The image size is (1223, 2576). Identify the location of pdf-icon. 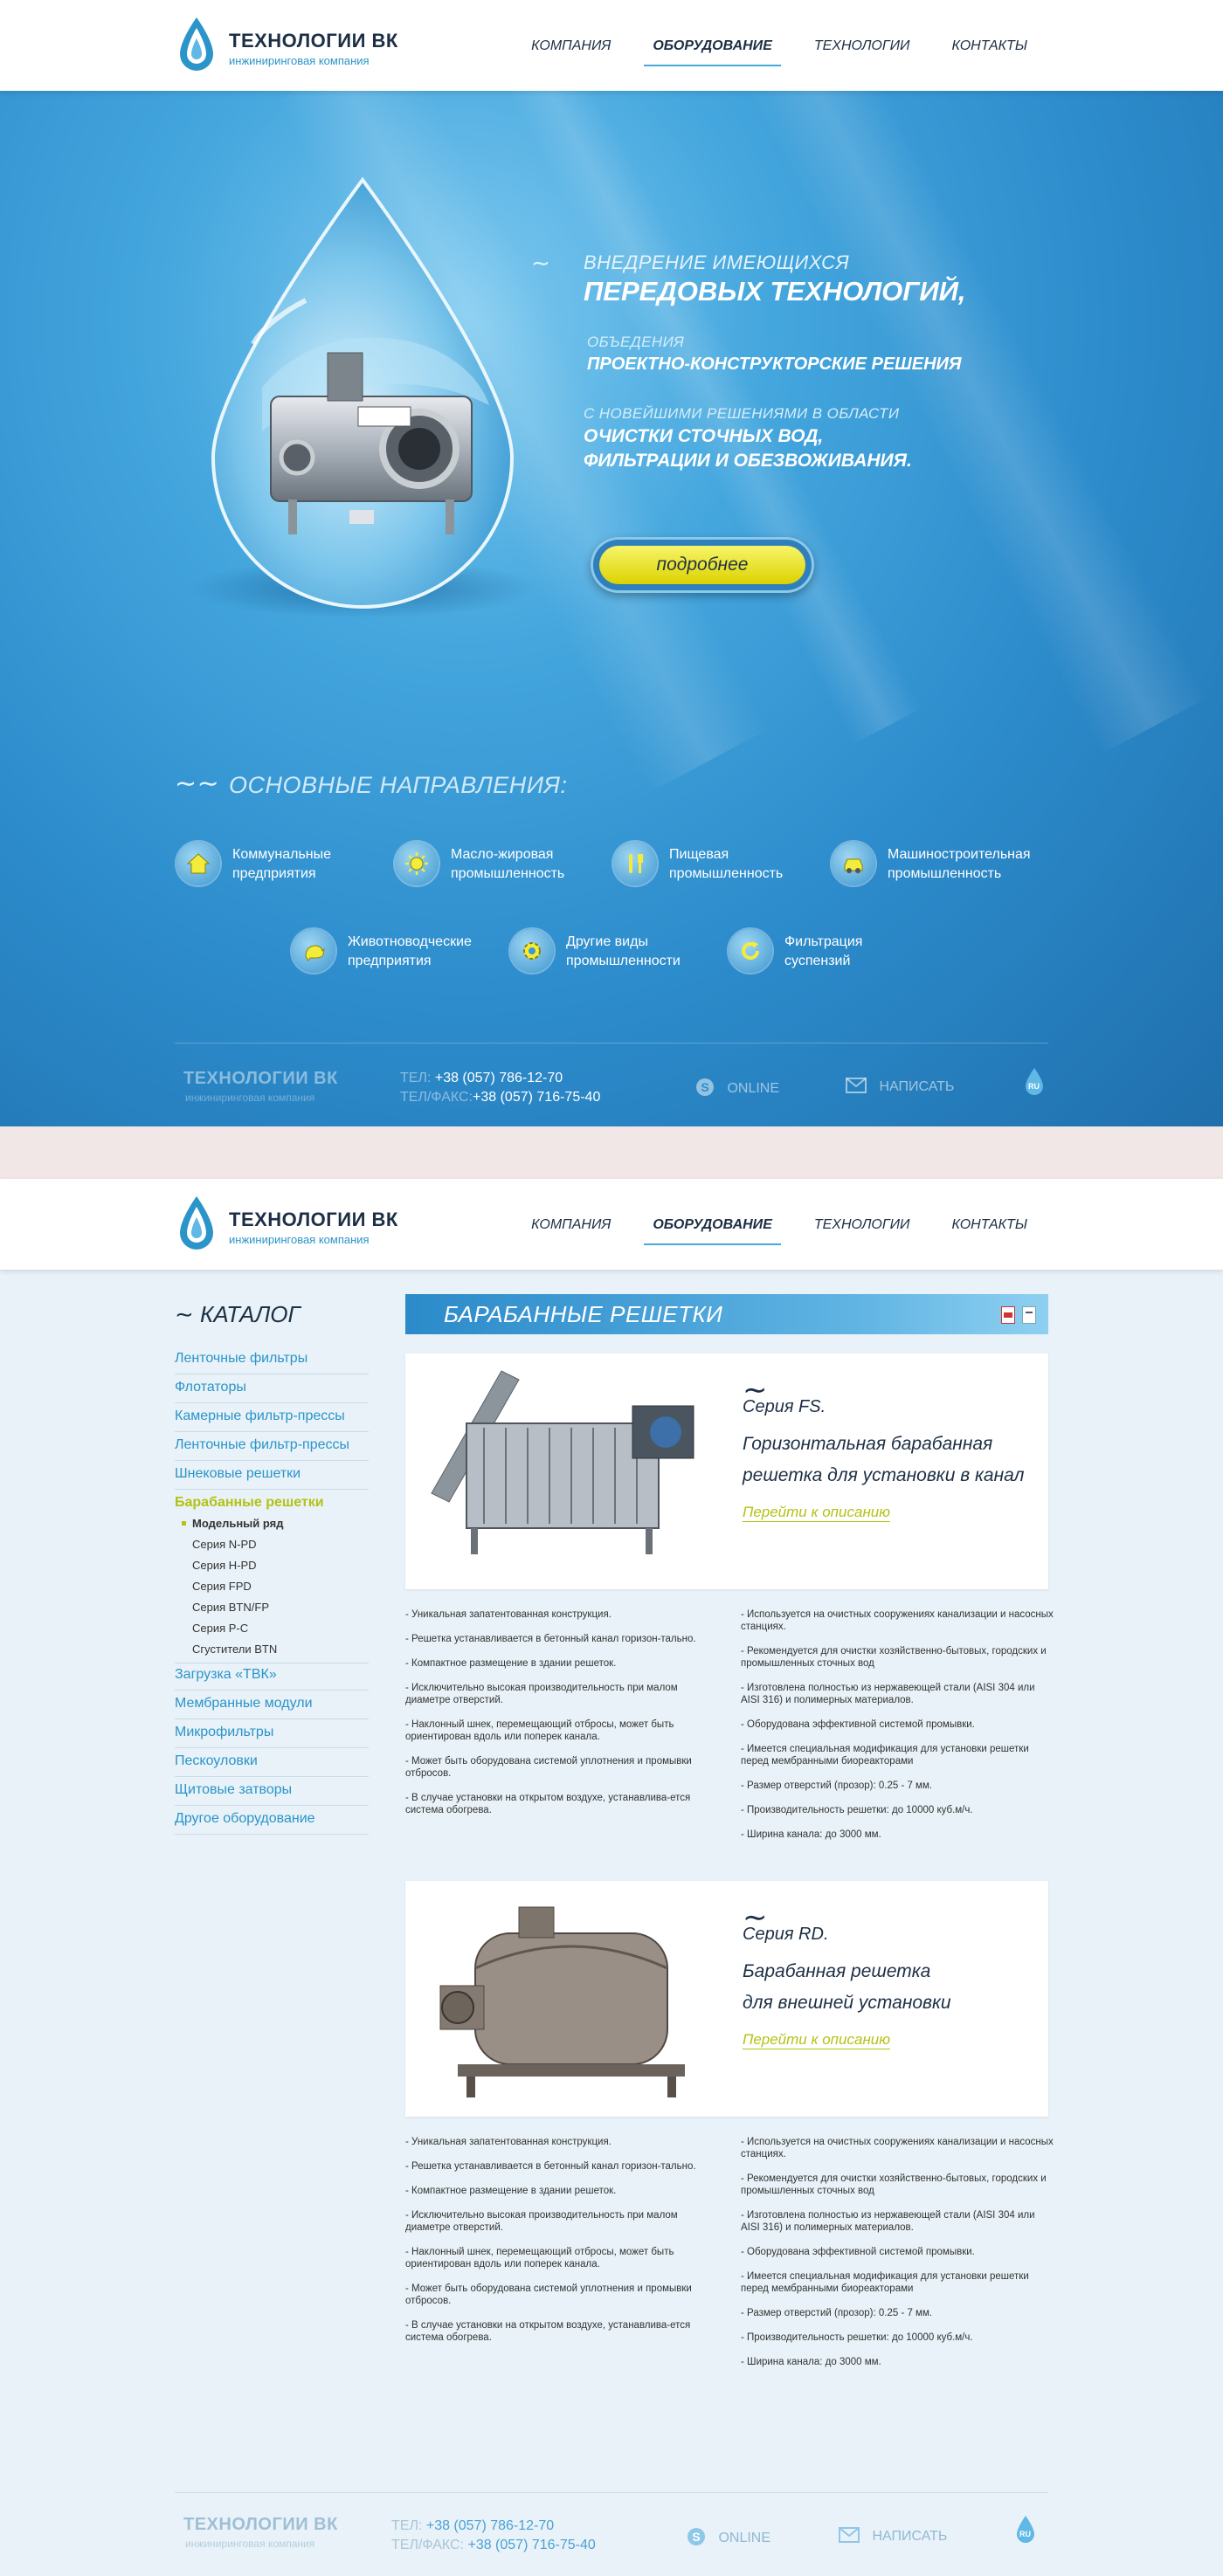
(1008, 1315).